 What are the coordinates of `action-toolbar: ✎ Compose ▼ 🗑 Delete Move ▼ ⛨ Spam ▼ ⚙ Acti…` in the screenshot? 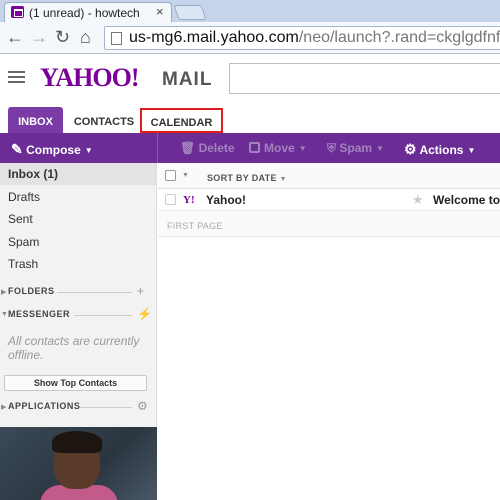 It's located at (250, 148).